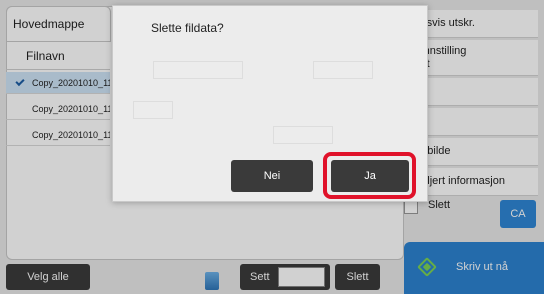 This screenshot has height=294, width=544. I want to click on yes-button-highlight, so click(369, 175).